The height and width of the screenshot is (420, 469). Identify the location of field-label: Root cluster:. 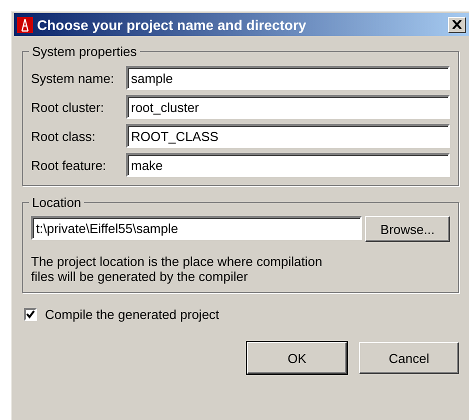
(68, 107).